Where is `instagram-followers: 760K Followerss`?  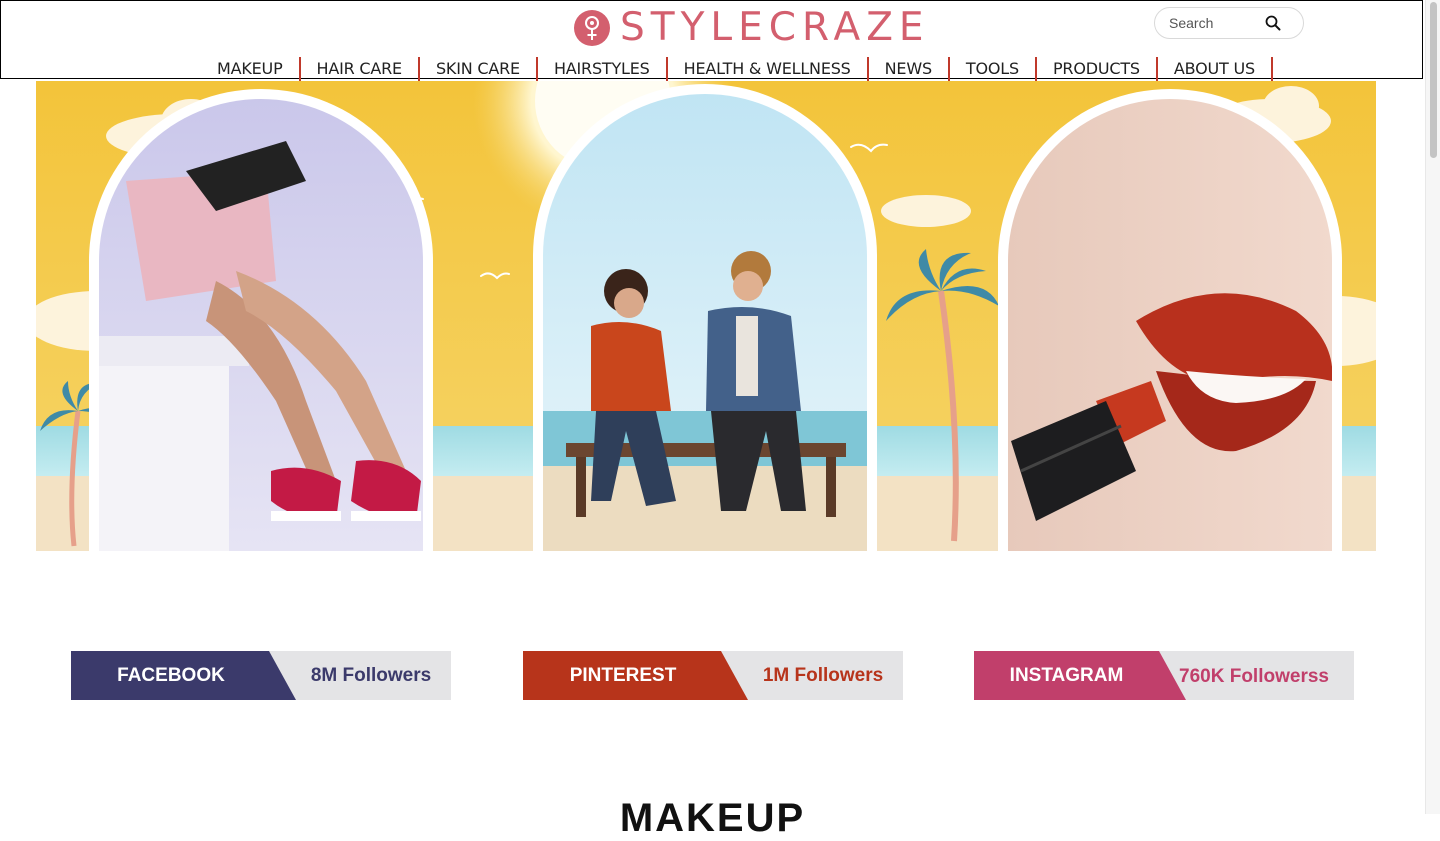
instagram-followers: 760K Followerss is located at coordinates (1254, 676).